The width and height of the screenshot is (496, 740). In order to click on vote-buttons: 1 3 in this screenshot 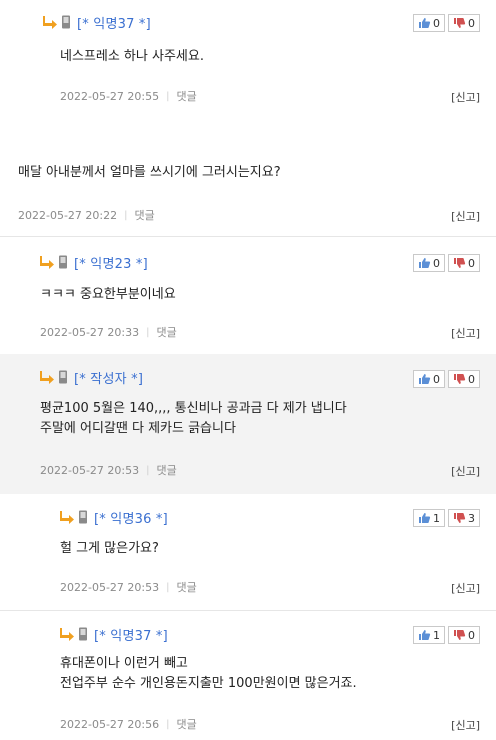, I will do `click(446, 518)`.